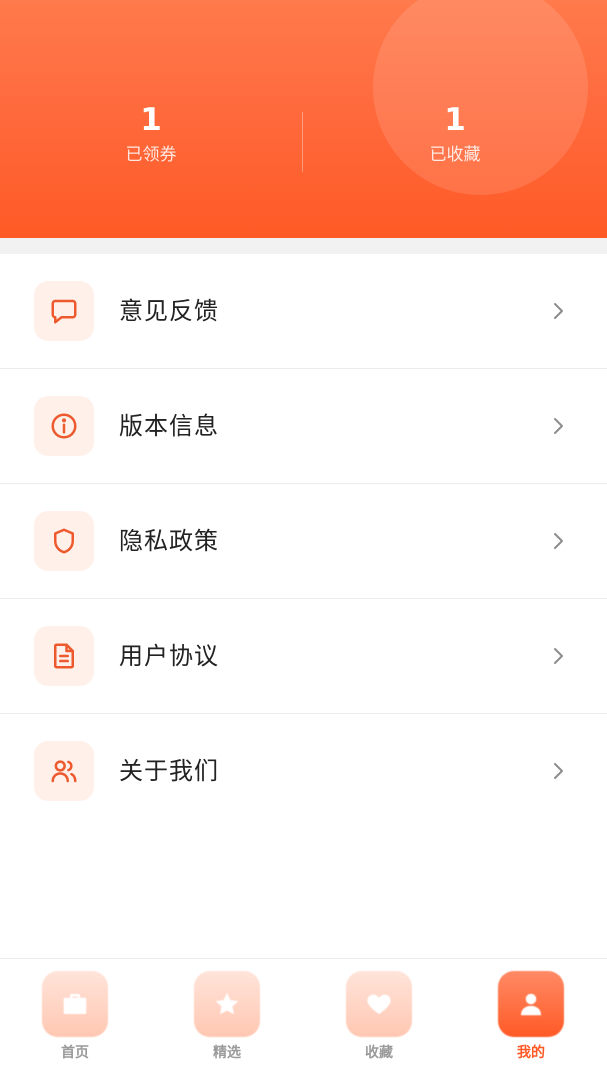 The height and width of the screenshot is (1080, 607). I want to click on stat-divider, so click(302, 142).